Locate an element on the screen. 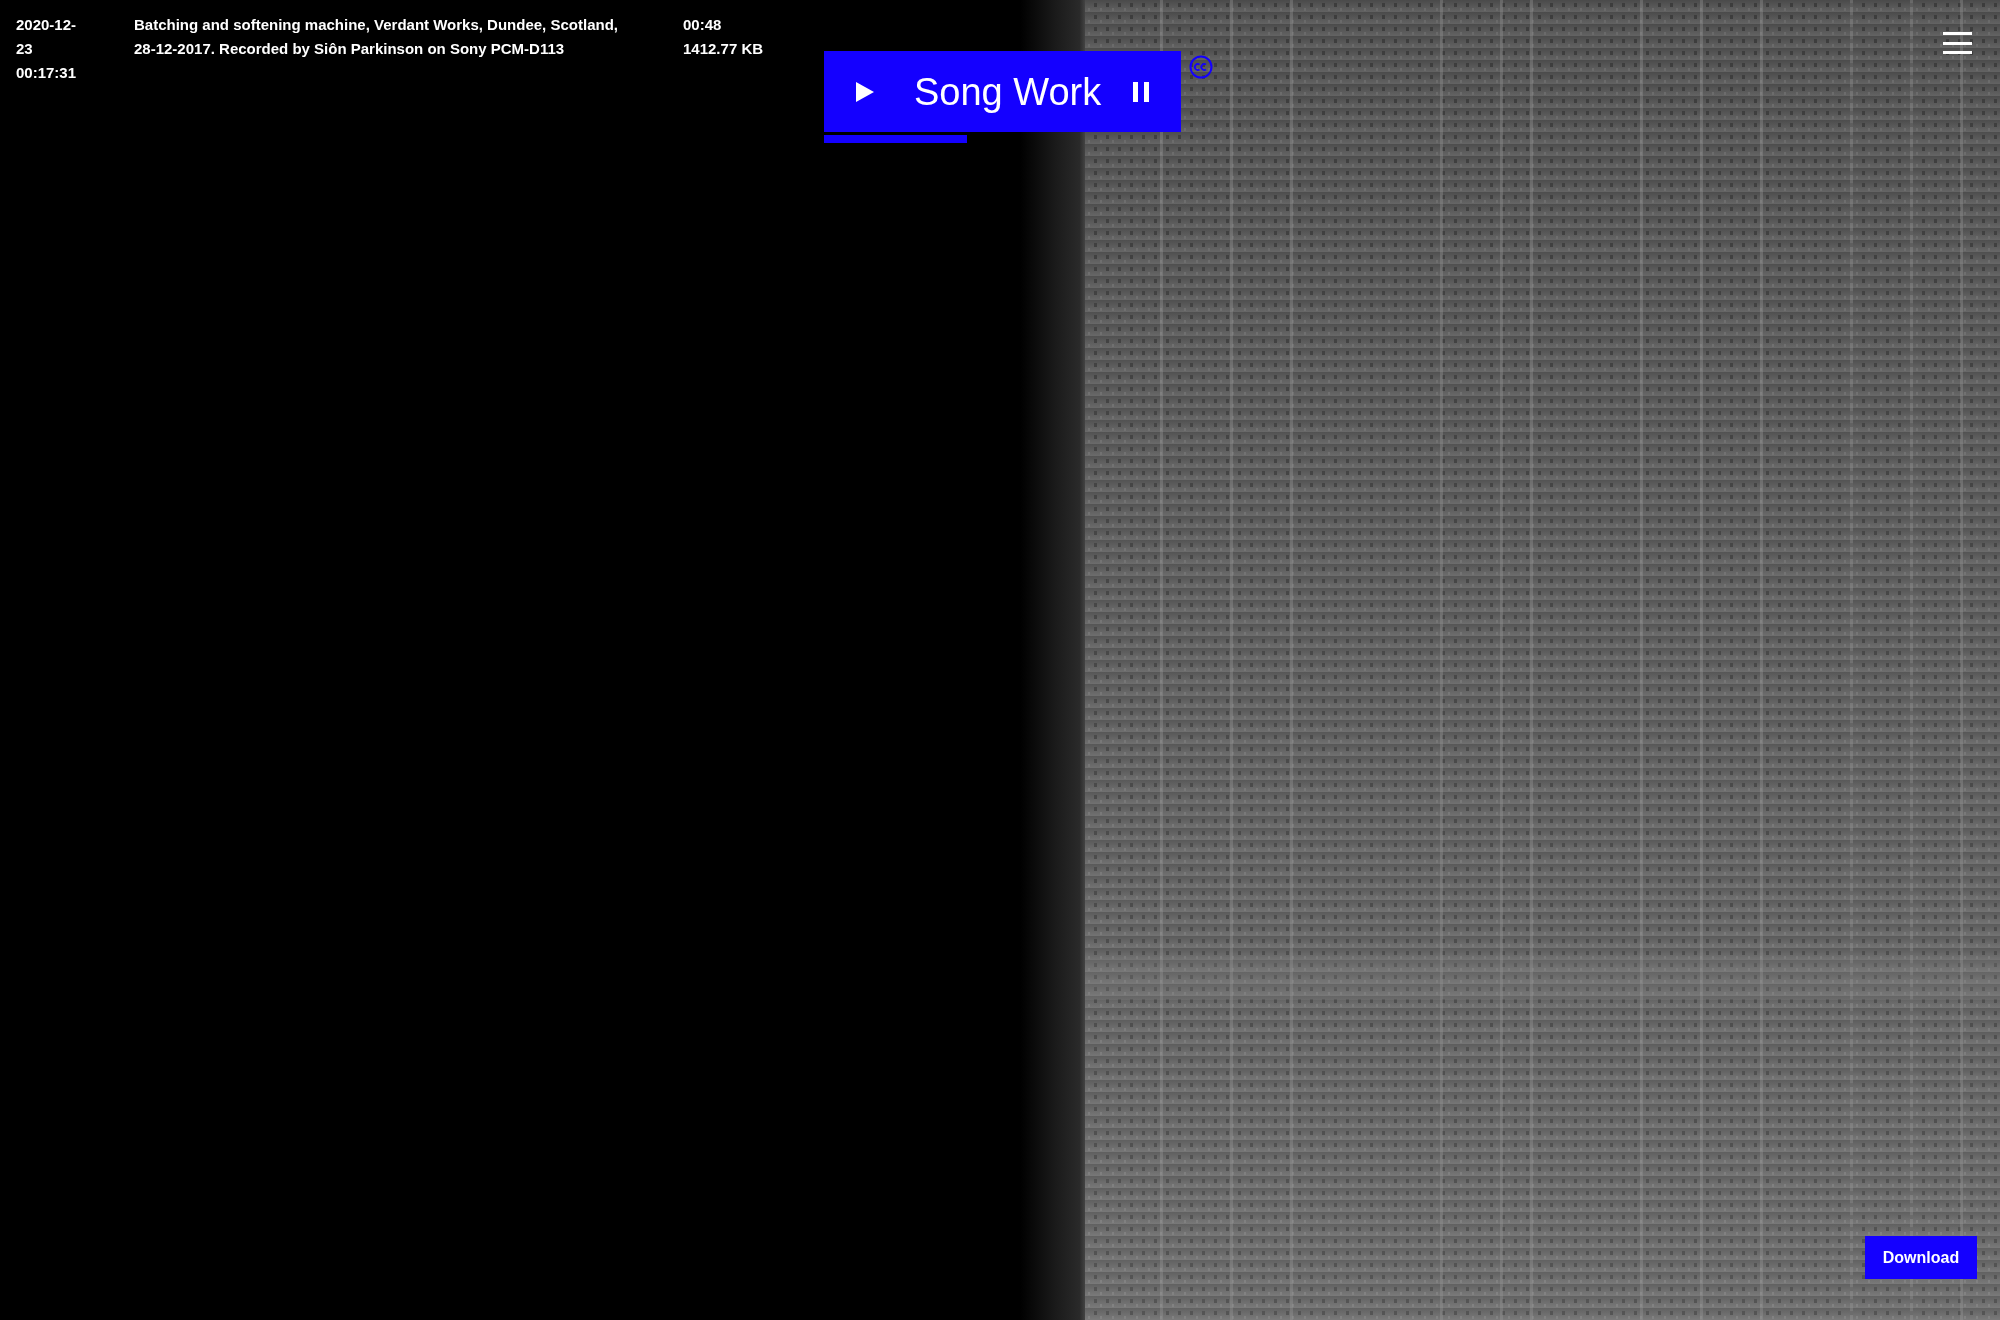  recording-description: Batching and softening machine, Verdant Works, Dundee, Scotland, 28-12-2017. Recorded by Siôn Parkinson on Sony PCM-D113 is located at coordinates (376, 37).